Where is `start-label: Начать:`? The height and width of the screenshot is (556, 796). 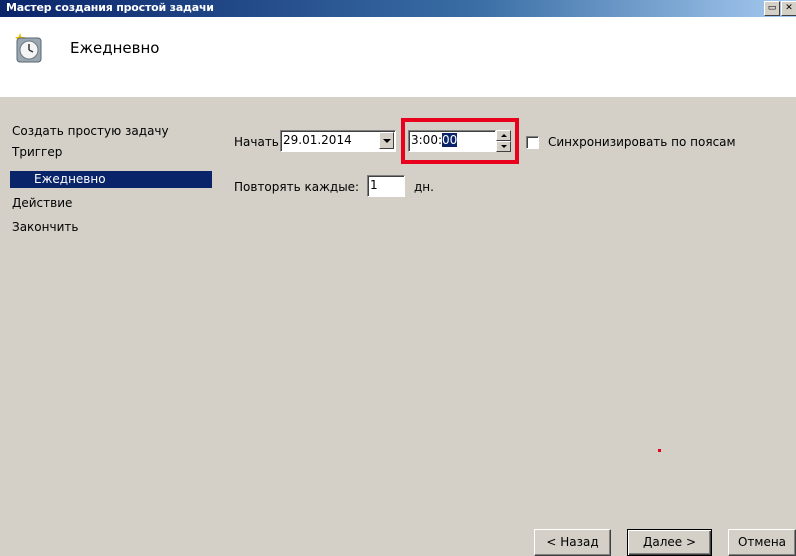
start-label: Начать: is located at coordinates (258, 142).